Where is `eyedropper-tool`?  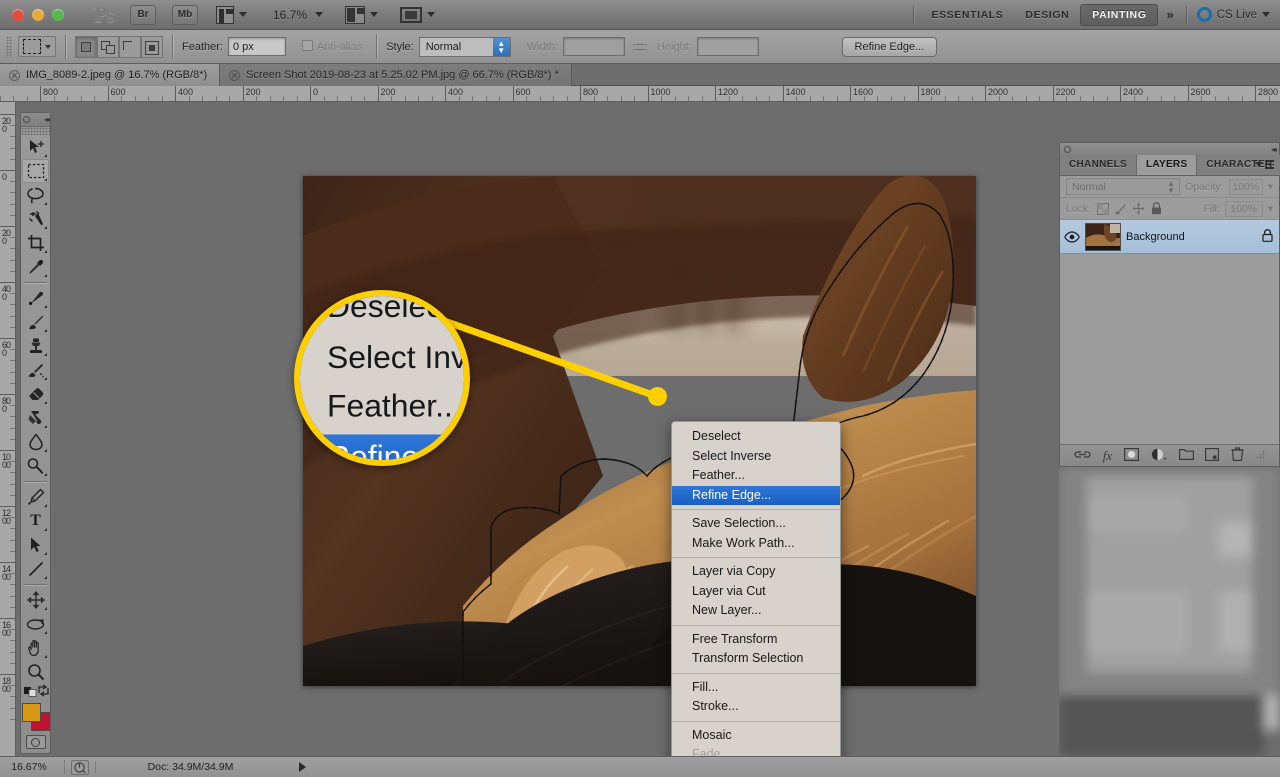
eyedropper-tool is located at coordinates (35, 267).